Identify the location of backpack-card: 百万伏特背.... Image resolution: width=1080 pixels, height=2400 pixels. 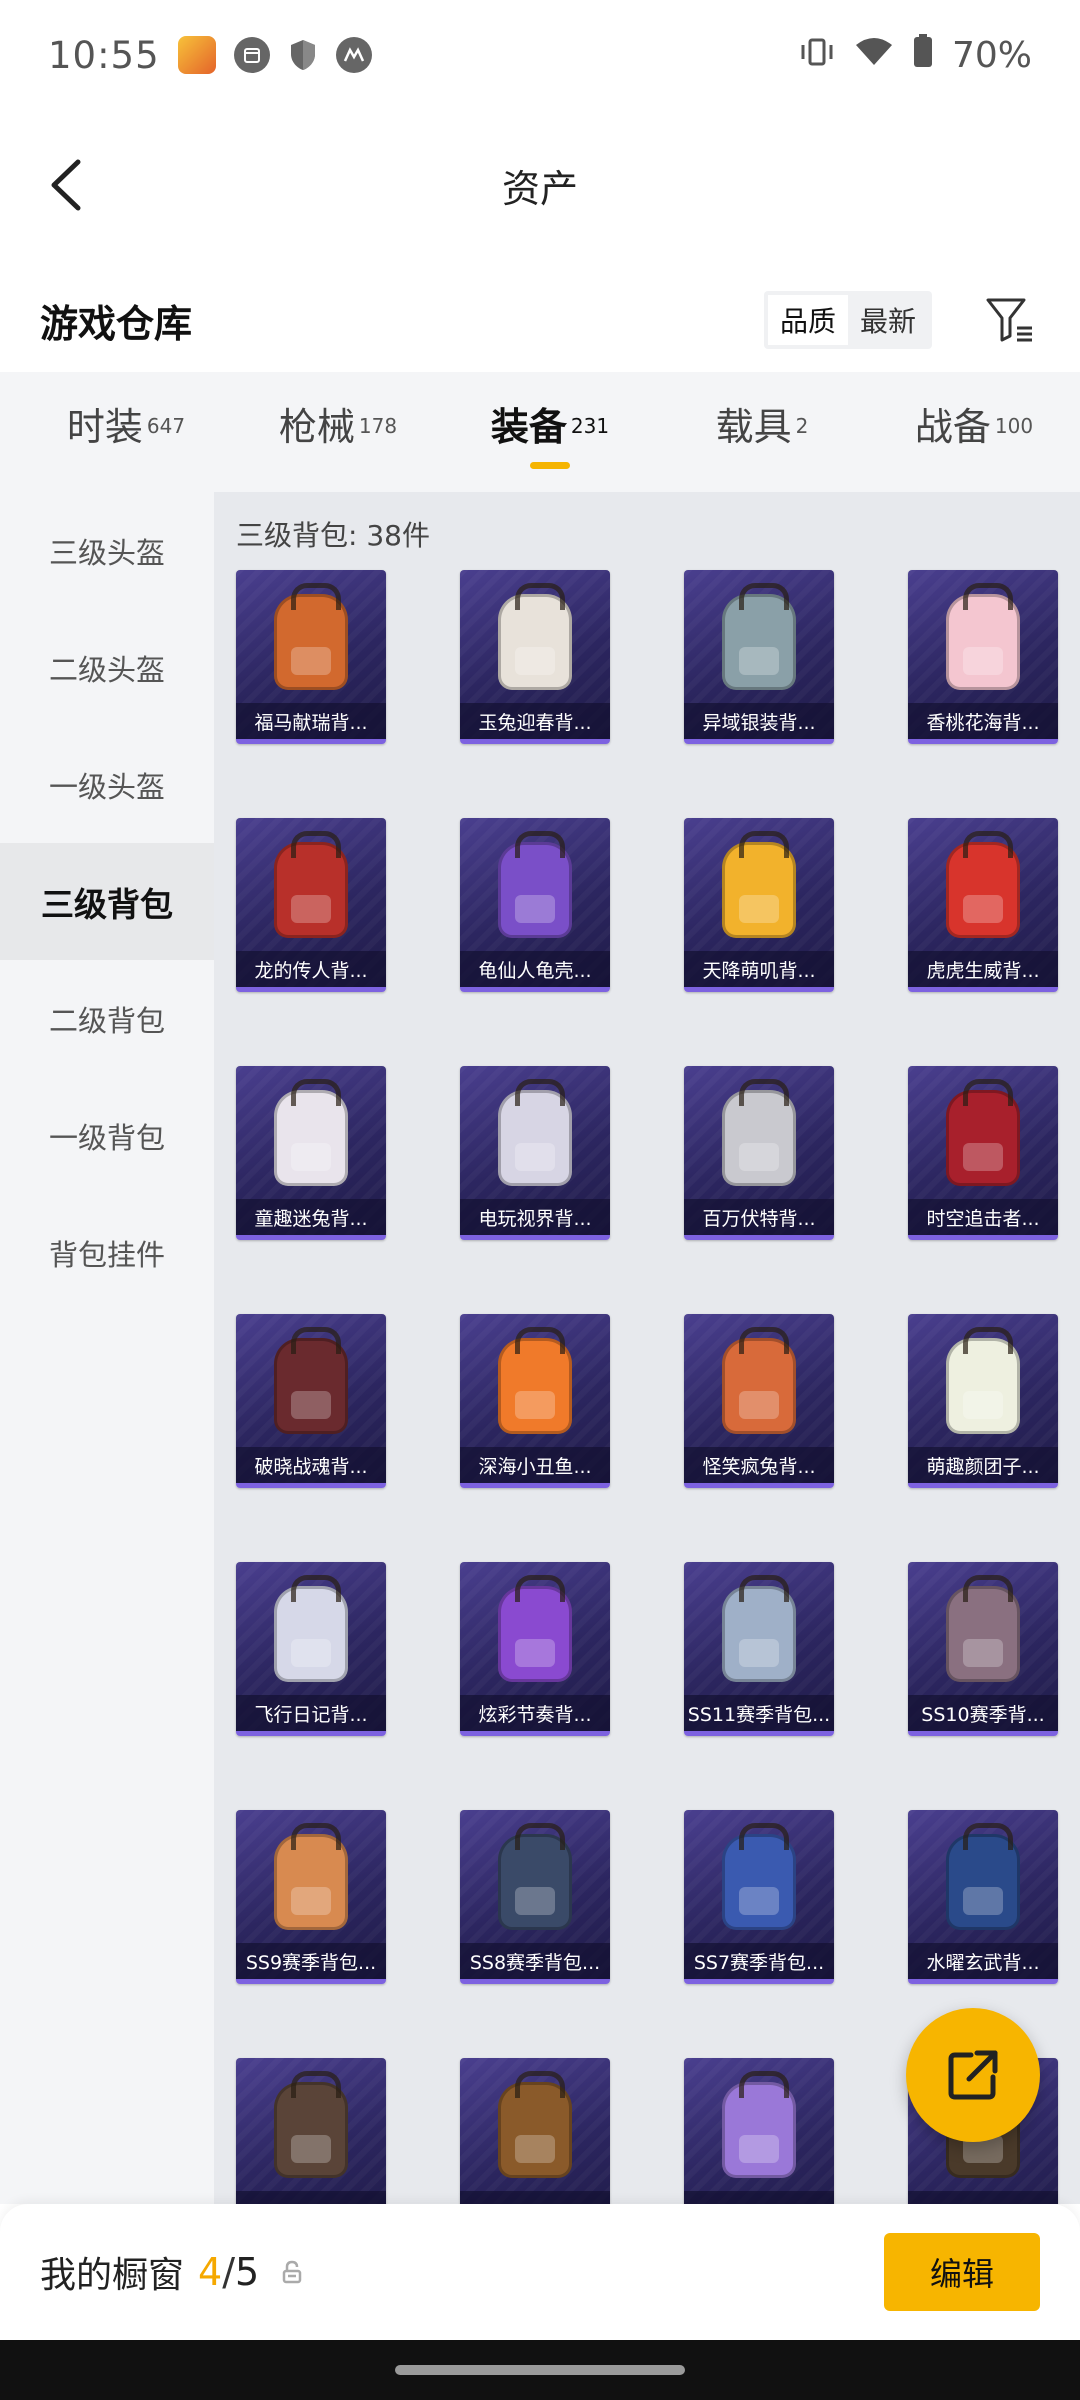
(759, 1153).